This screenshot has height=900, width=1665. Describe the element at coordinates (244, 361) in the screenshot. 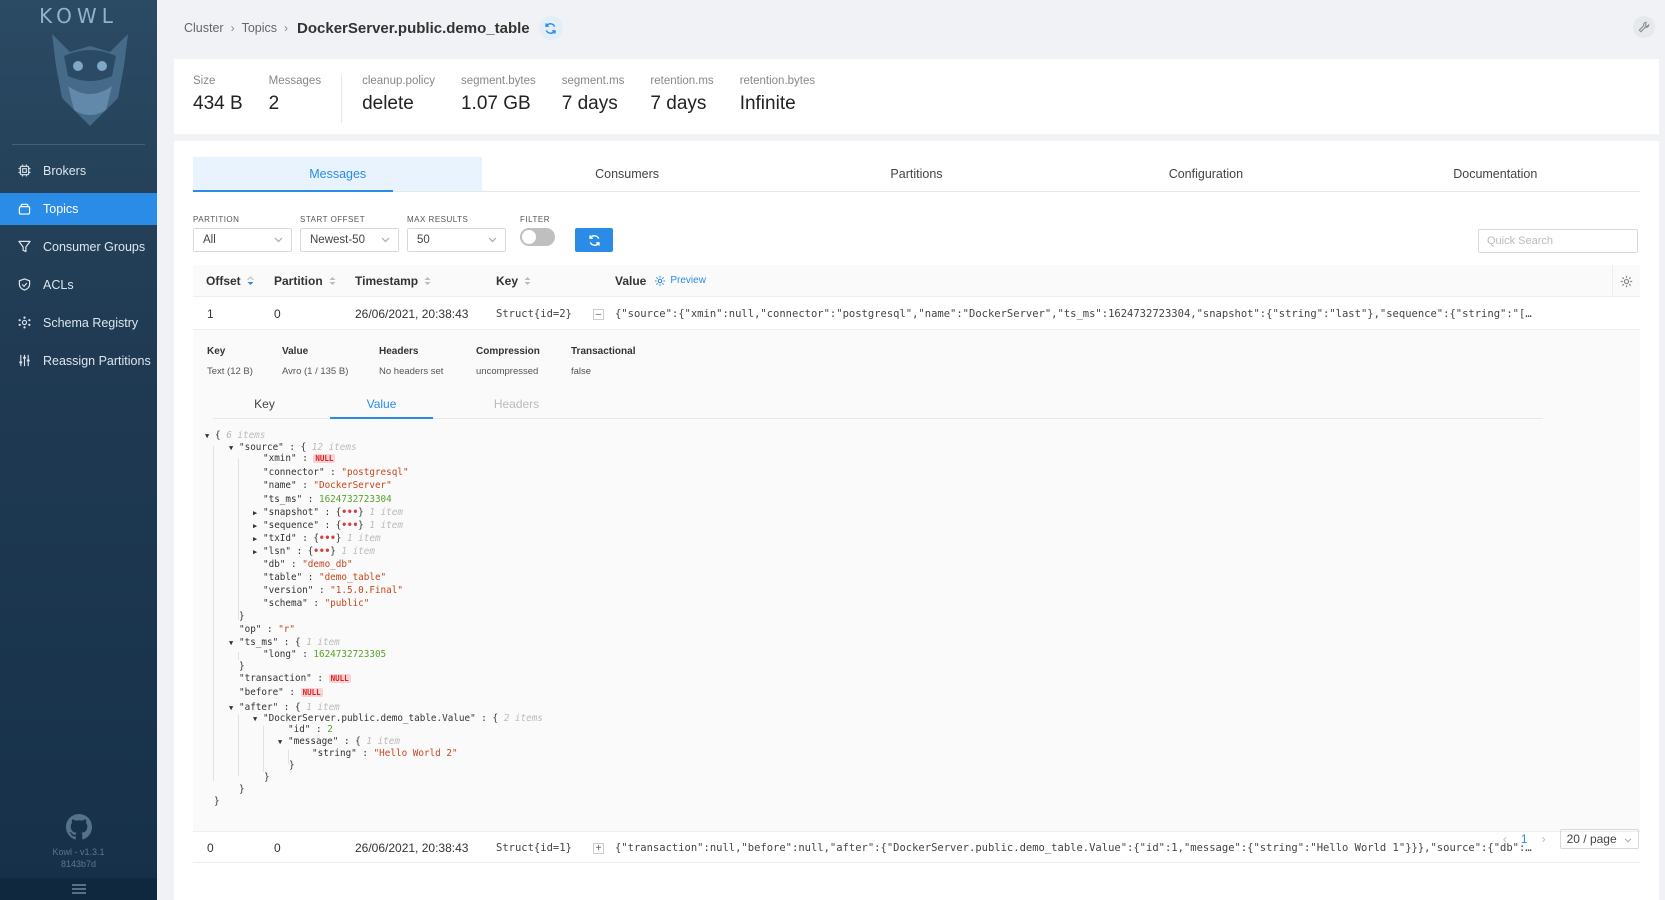

I see `meta-key: Key Text (12 B)` at that location.